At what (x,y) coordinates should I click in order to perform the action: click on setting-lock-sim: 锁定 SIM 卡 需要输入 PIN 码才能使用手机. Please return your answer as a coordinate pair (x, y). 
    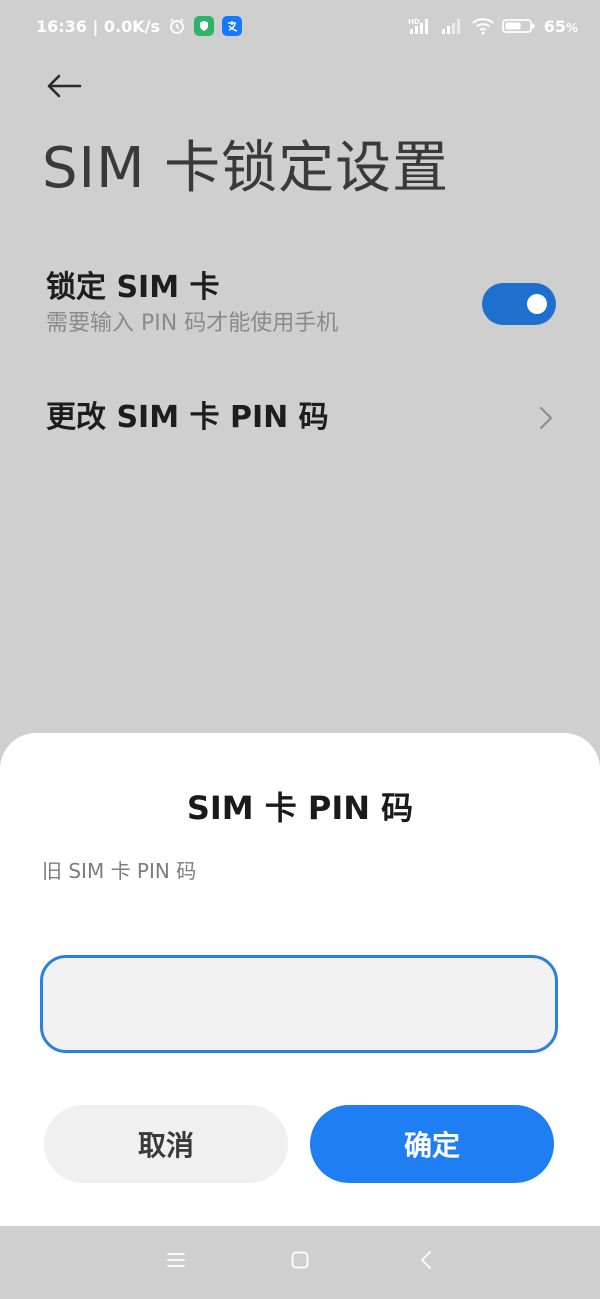
    Looking at the image, I should click on (300, 304).